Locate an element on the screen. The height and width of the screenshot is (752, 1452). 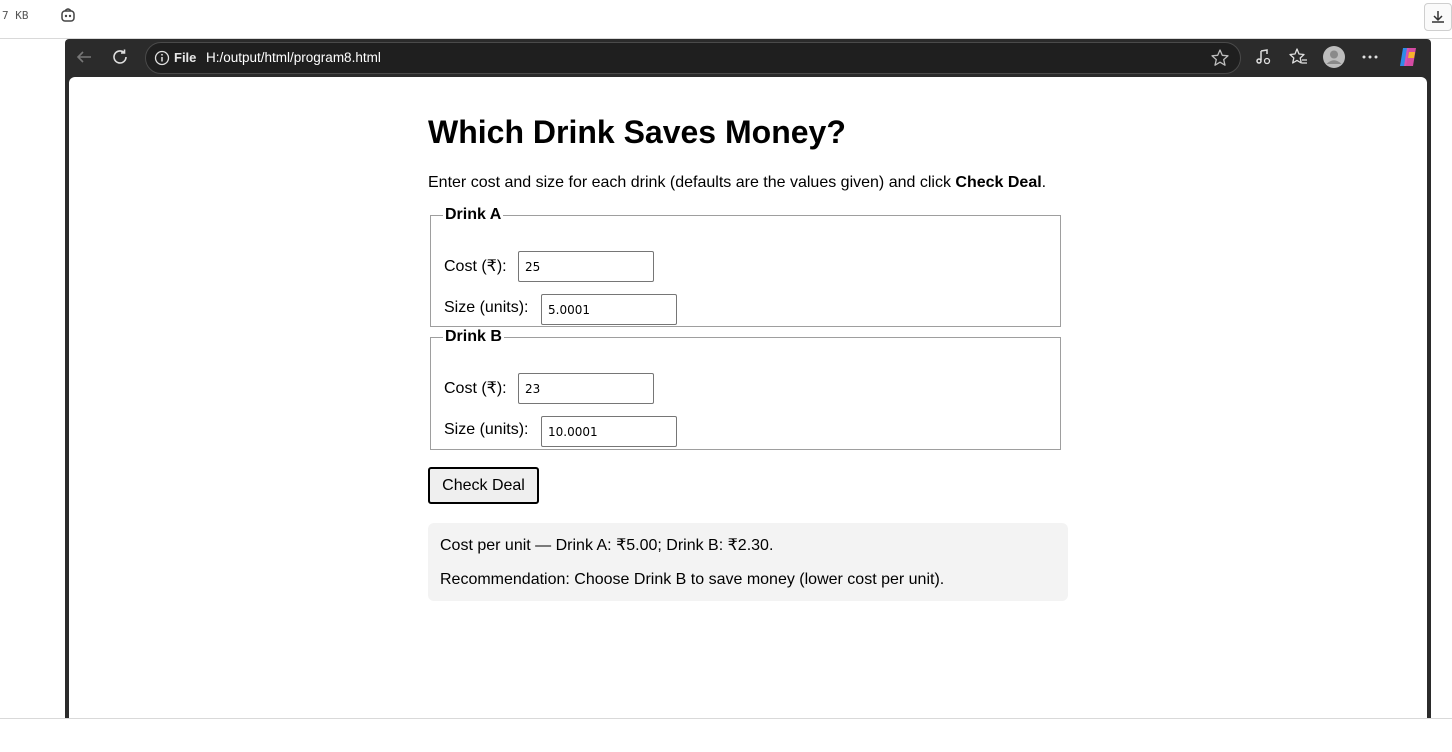
drink-a-legend: Drink A is located at coordinates (473, 214).